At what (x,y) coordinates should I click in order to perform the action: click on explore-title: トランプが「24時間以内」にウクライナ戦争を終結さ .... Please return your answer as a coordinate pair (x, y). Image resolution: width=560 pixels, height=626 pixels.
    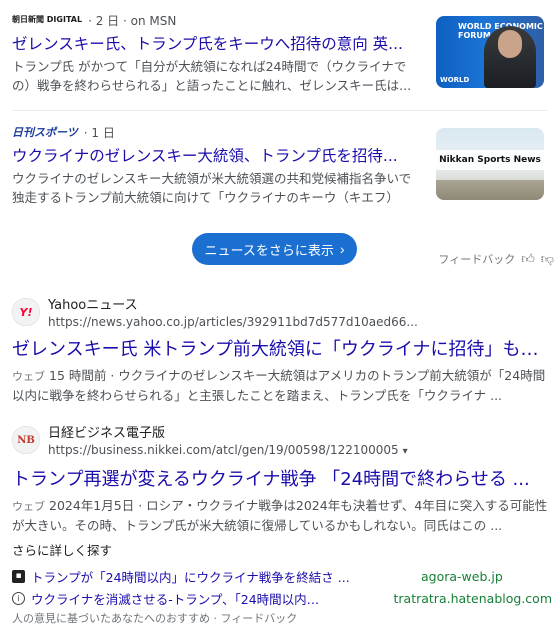
    Looking at the image, I should click on (191, 576).